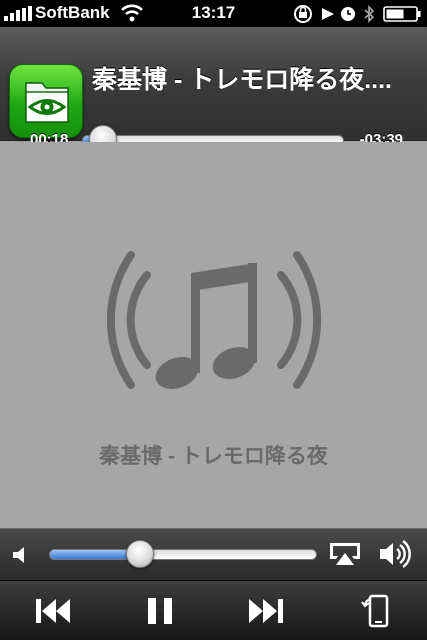  I want to click on volume-bar, so click(213, 554).